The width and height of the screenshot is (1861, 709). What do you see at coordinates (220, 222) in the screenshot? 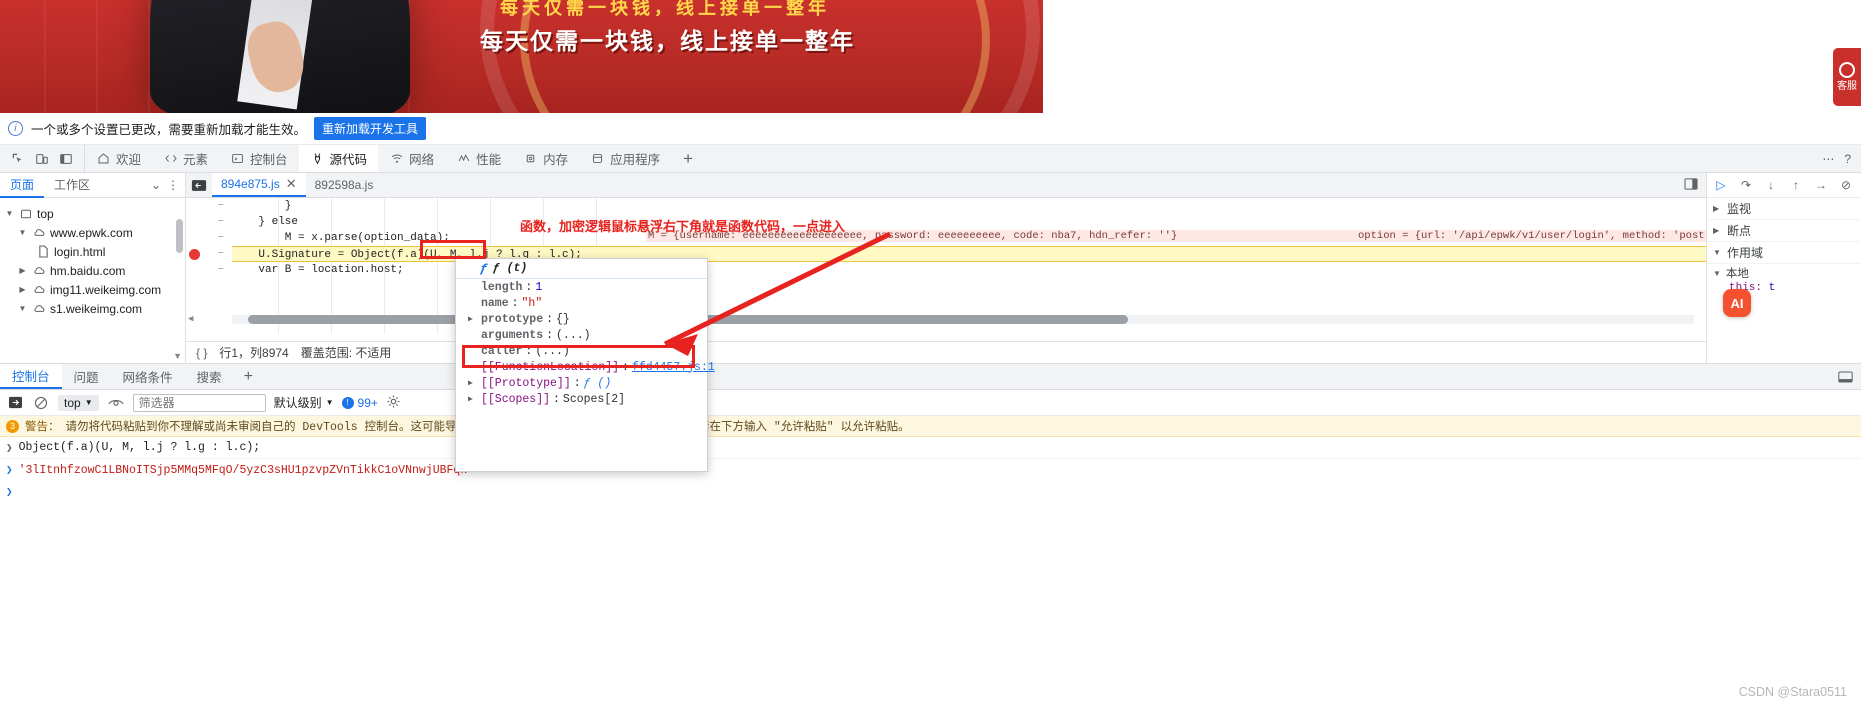
I see `line-number: −` at bounding box center [220, 222].